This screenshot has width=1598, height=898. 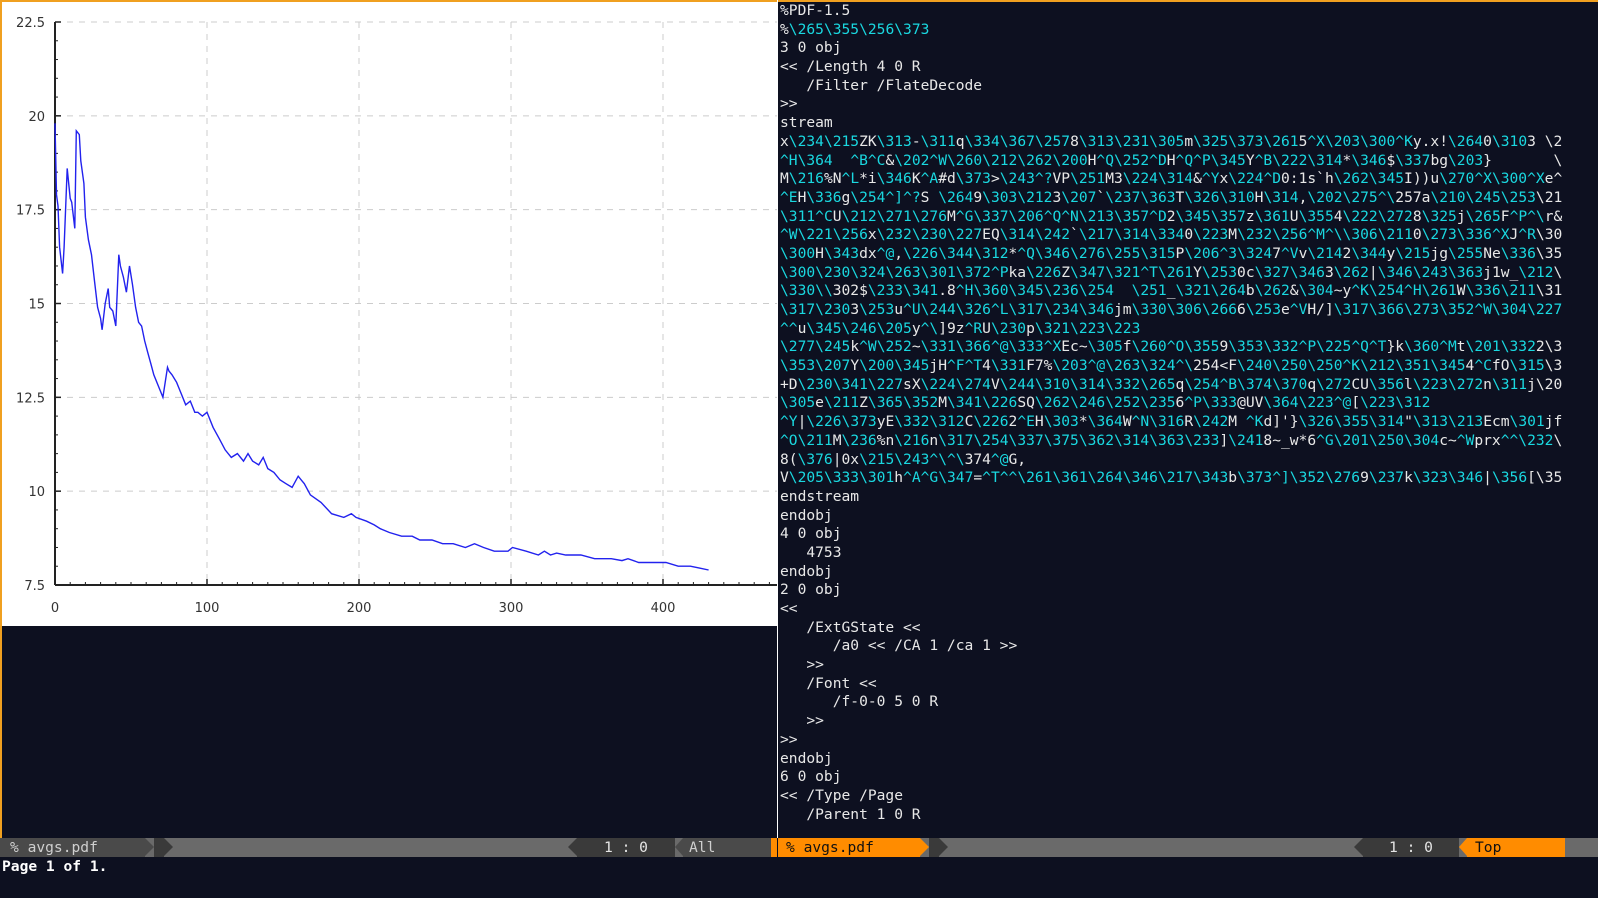 I want to click on source-line: << /Length 4 0 R, so click(x=1171, y=67).